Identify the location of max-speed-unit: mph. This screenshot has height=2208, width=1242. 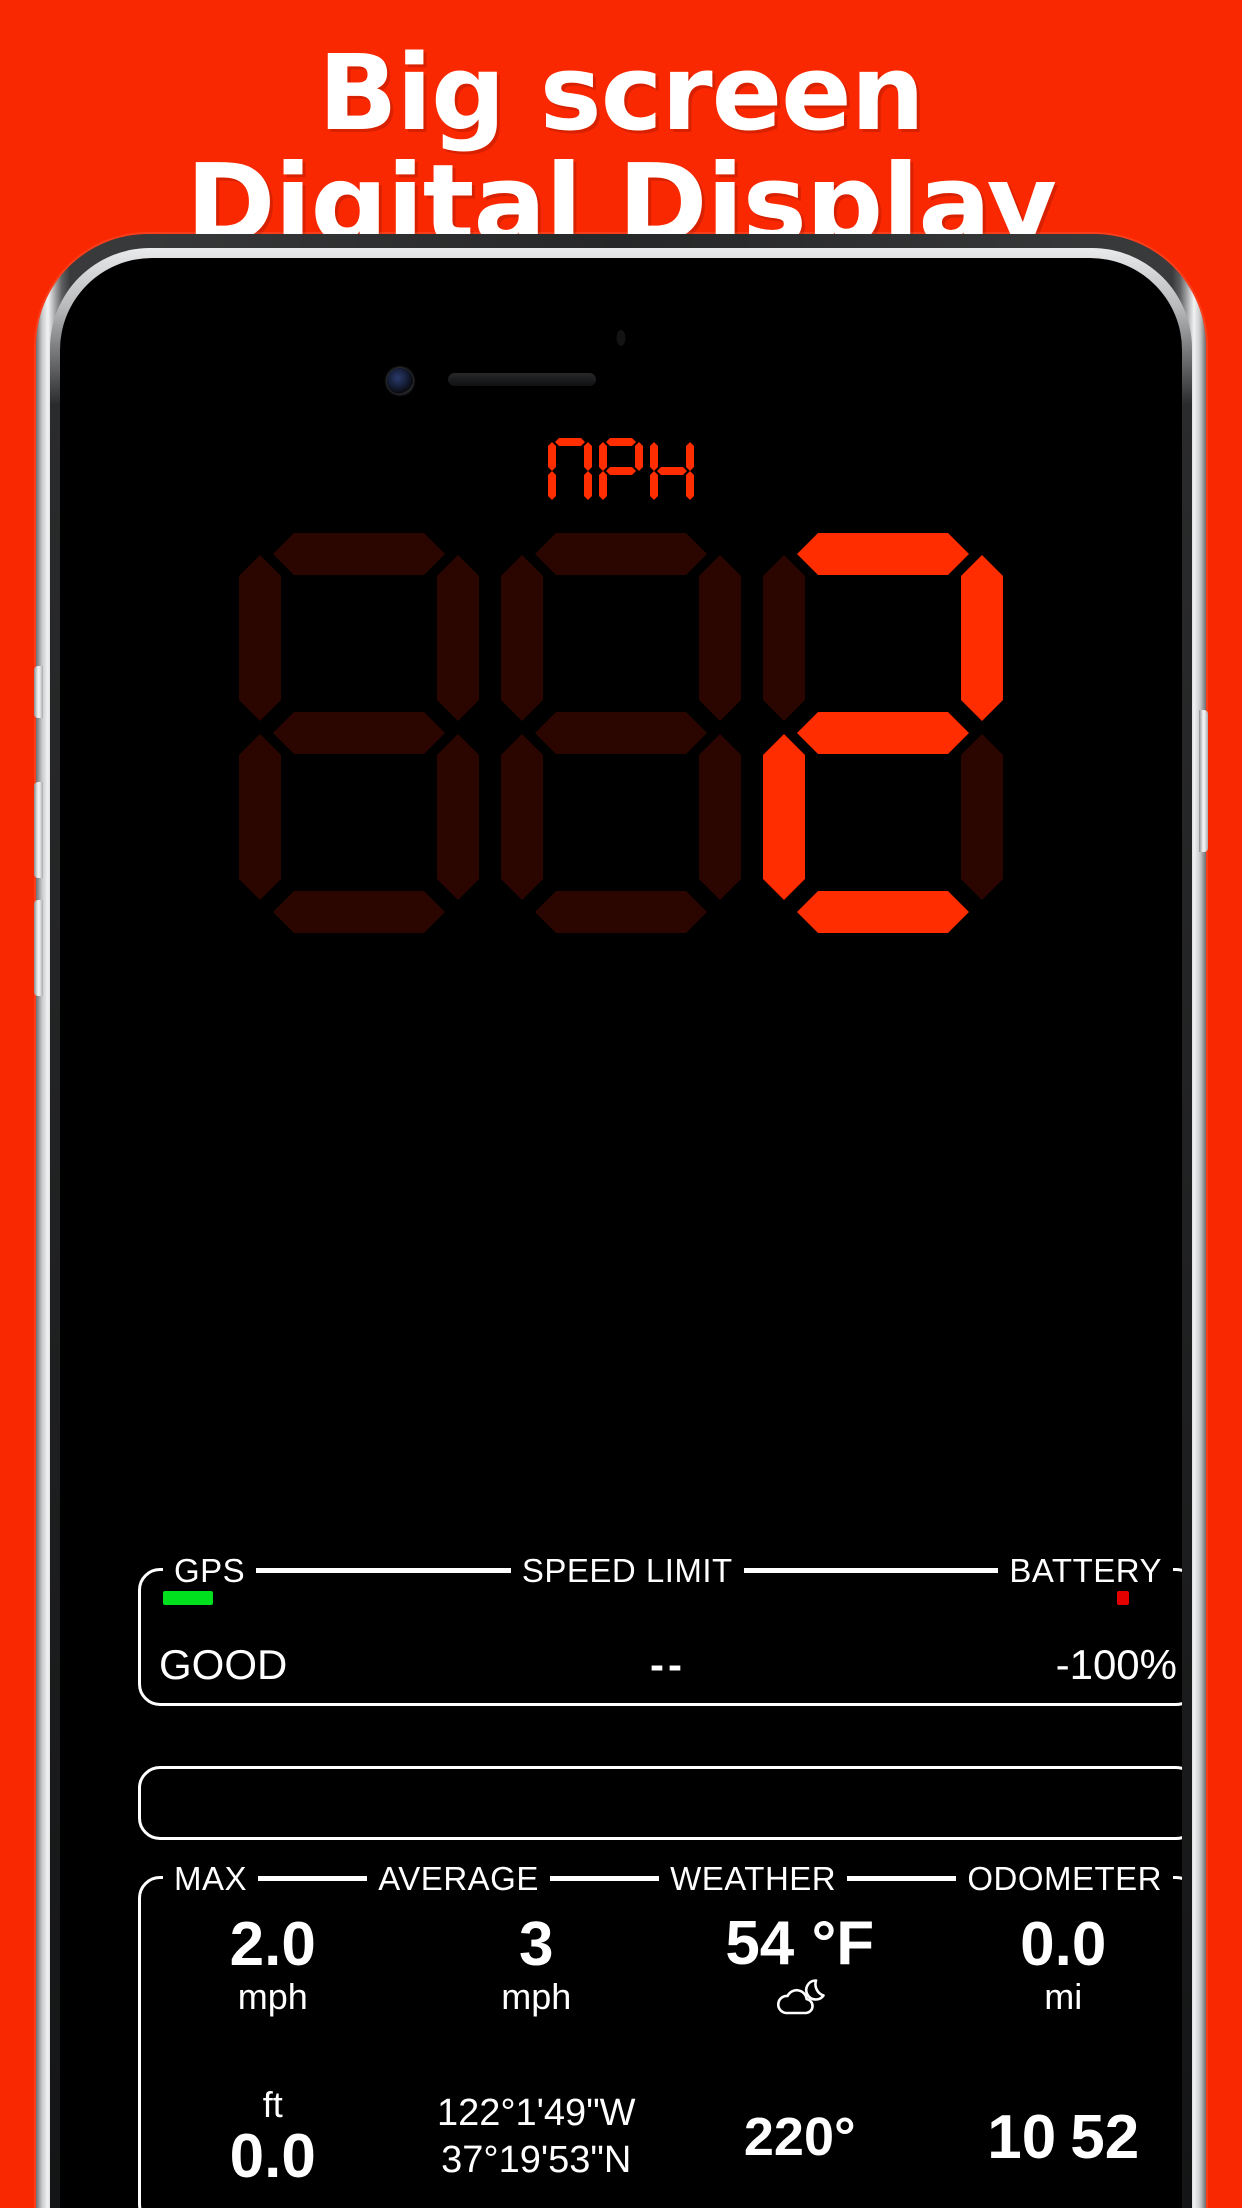
(272, 1997).